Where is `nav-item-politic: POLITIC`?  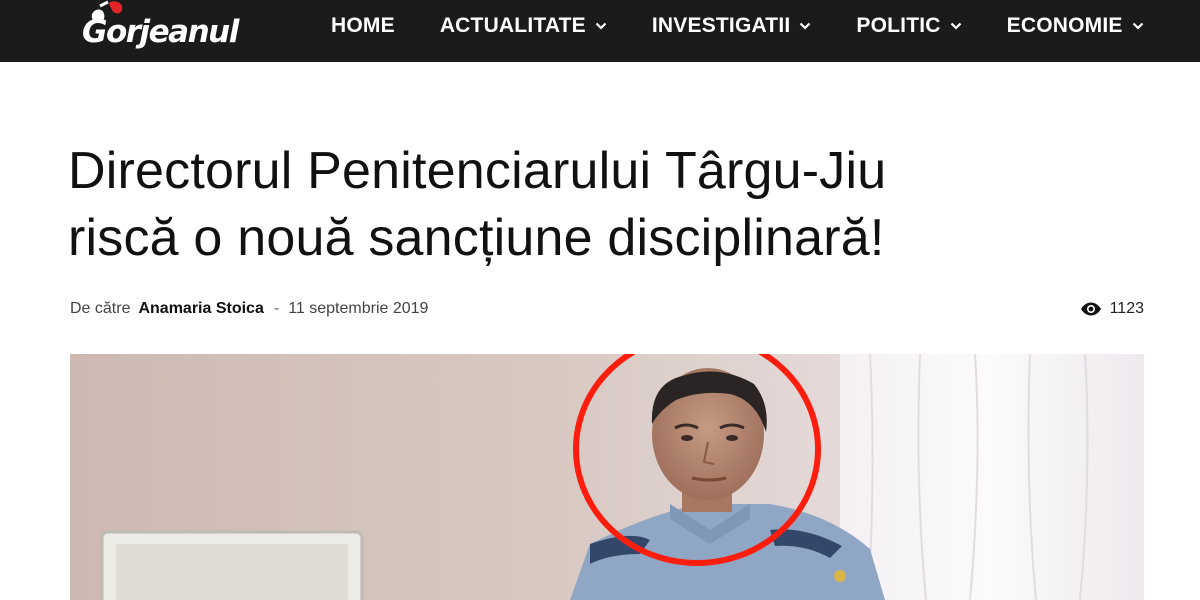 nav-item-politic: POLITIC is located at coordinates (908, 26).